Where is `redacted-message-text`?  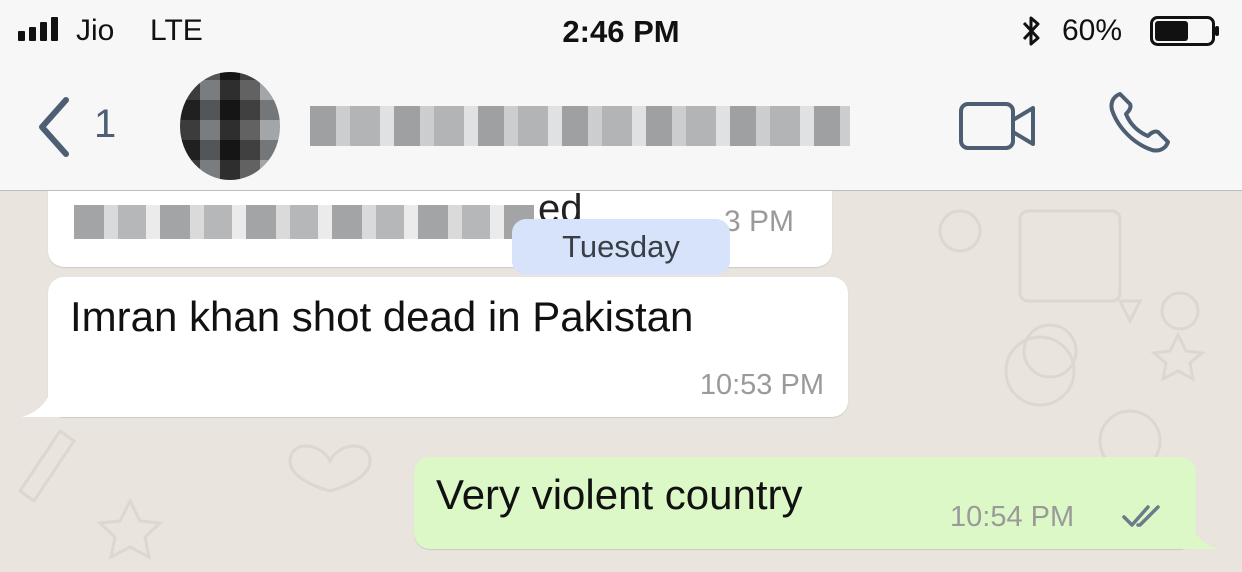
redacted-message-text is located at coordinates (304, 222).